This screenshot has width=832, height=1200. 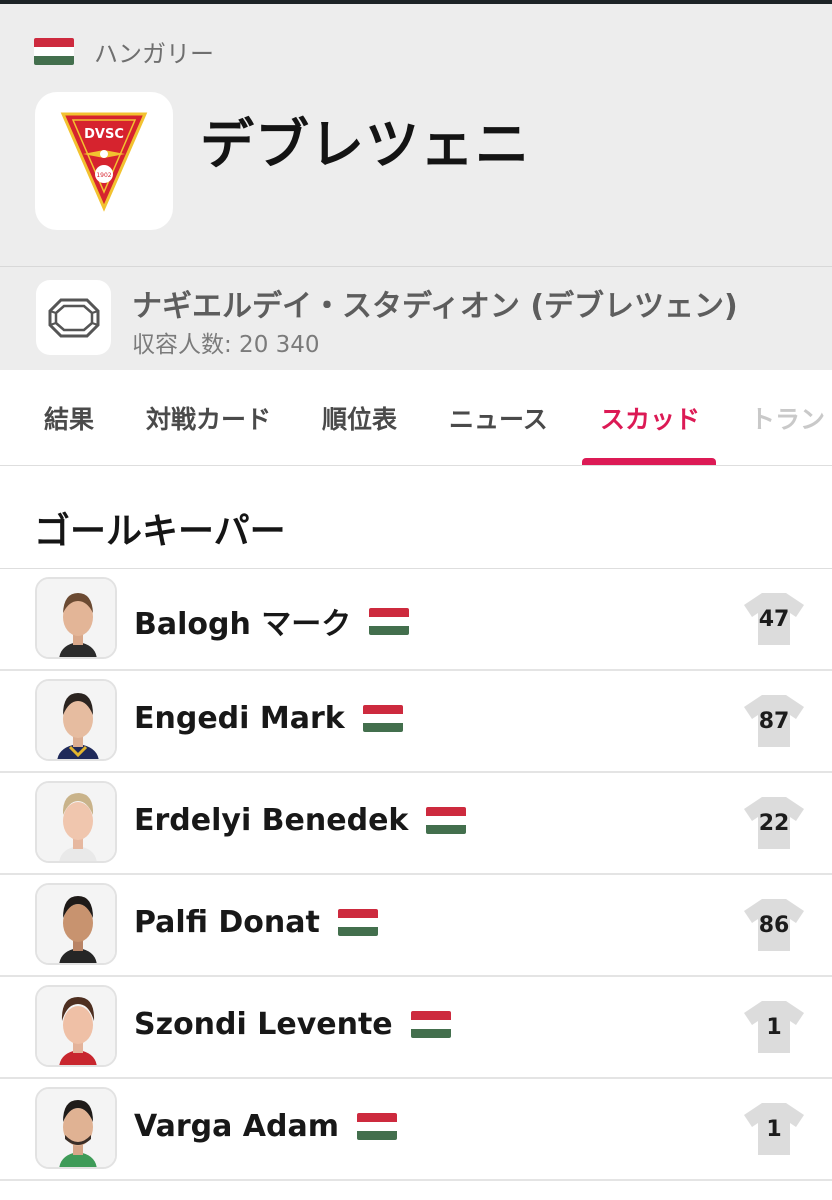 What do you see at coordinates (416, 926) in the screenshot?
I see `player-row: Palfi Donat 86` at bounding box center [416, 926].